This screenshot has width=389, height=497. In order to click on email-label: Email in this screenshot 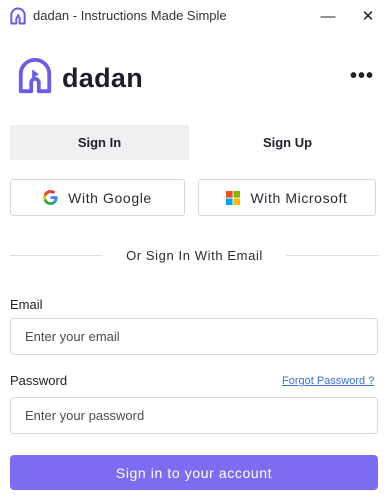, I will do `click(26, 304)`.